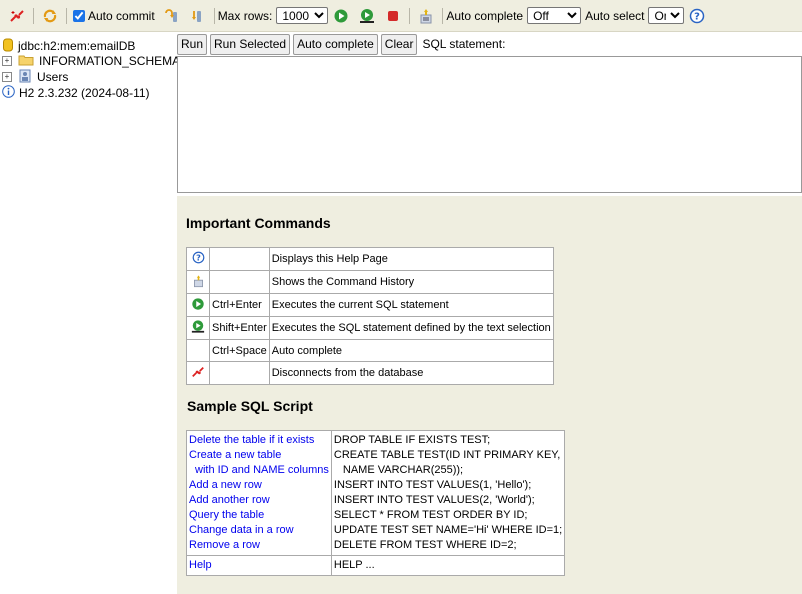  Describe the element at coordinates (50, 16) in the screenshot. I see `refresh-icon` at that location.